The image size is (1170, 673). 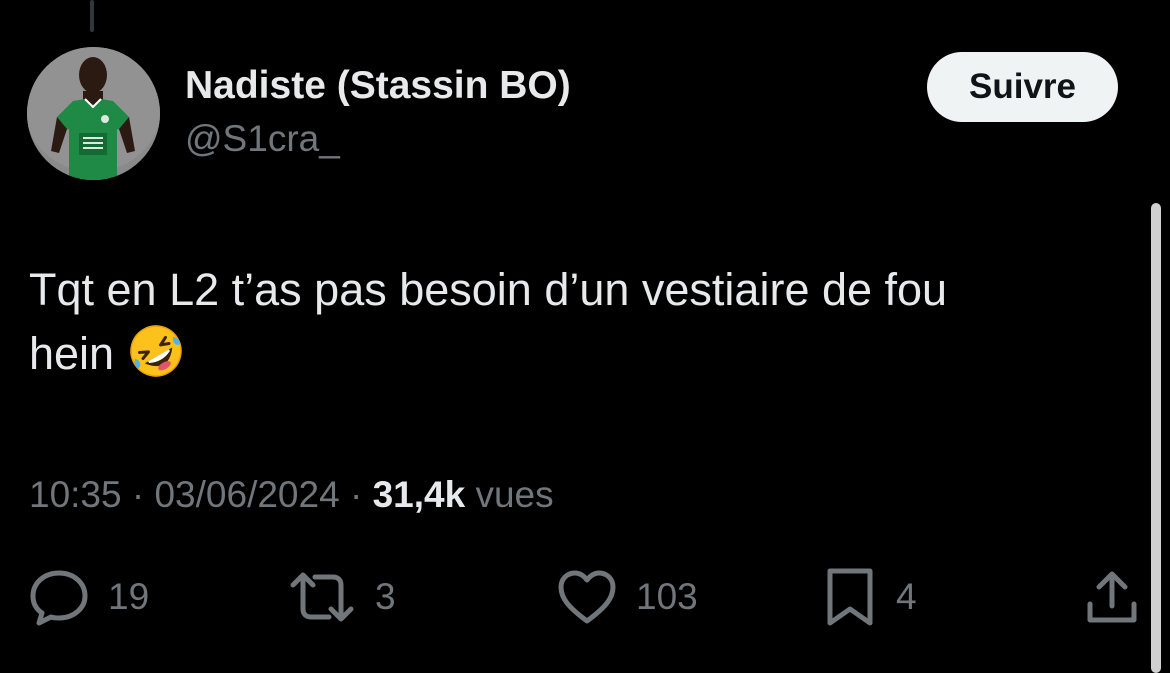 I want to click on player-avatar-image, so click(x=93, y=113).